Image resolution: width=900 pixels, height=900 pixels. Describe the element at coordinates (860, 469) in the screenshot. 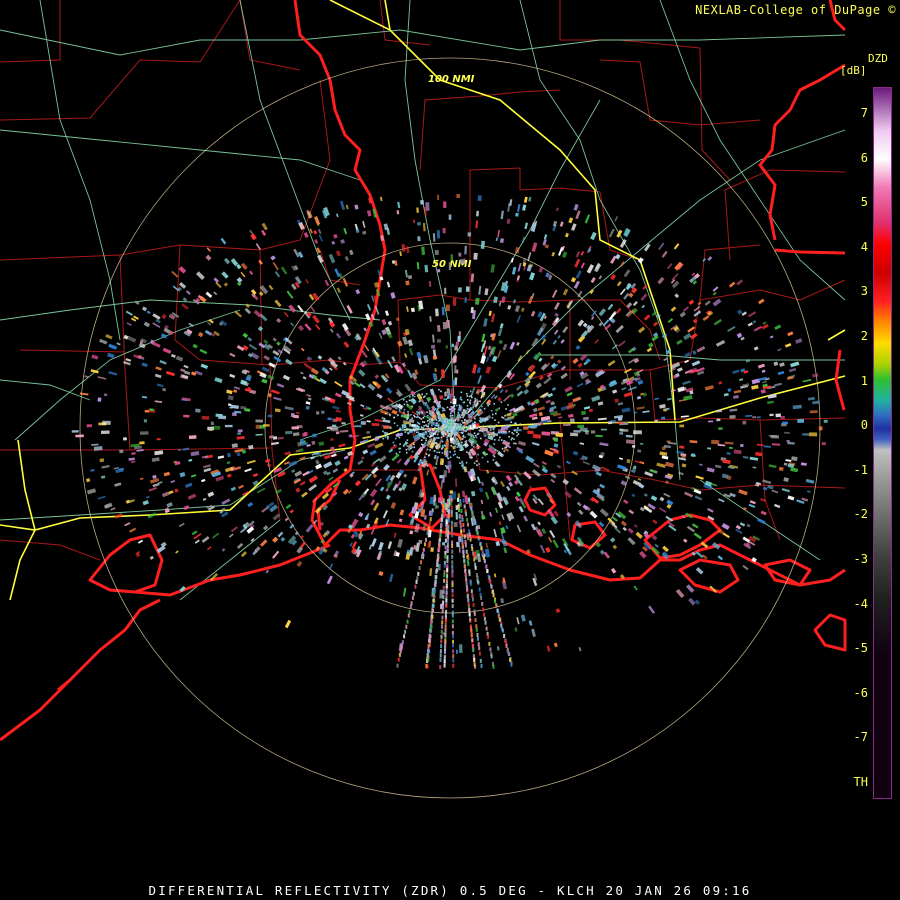

I see `color-scale-tick: -1` at that location.